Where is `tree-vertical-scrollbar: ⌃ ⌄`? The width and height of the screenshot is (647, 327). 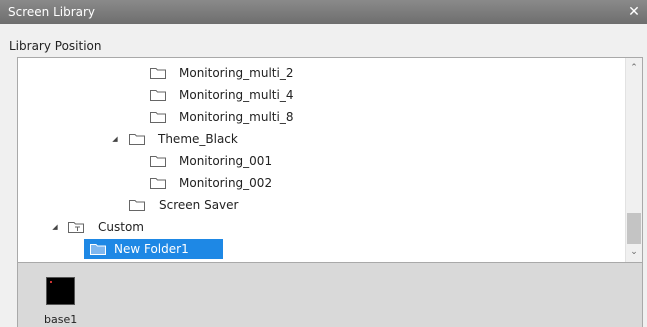 tree-vertical-scrollbar: ⌃ ⌄ is located at coordinates (633, 160).